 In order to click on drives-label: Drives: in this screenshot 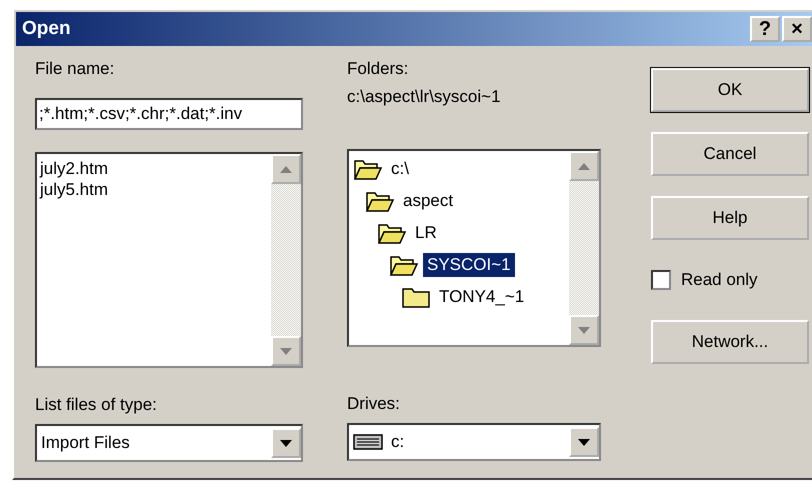, I will do `click(374, 404)`.